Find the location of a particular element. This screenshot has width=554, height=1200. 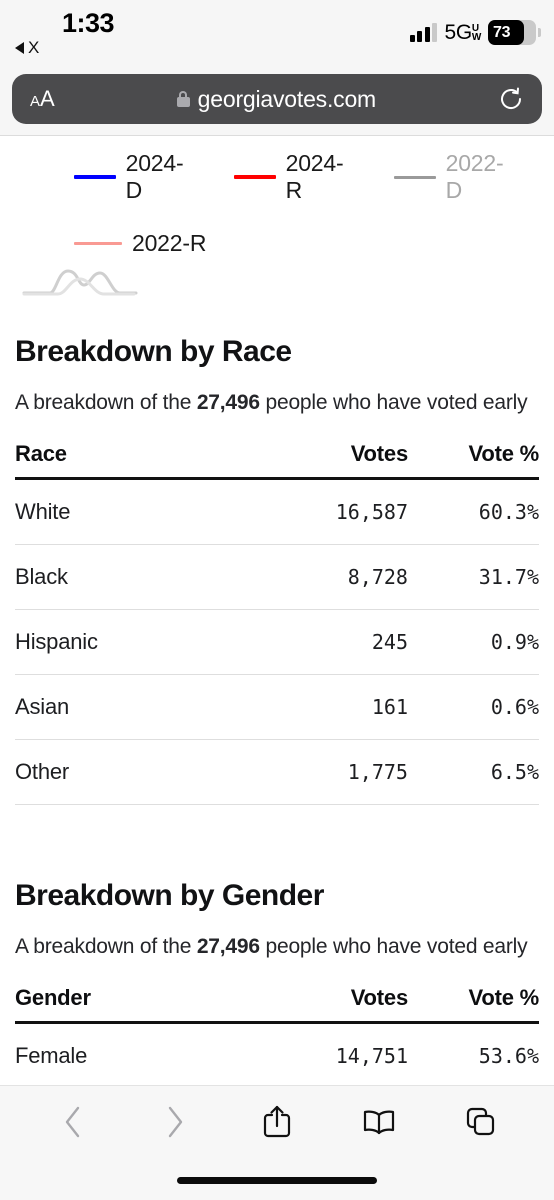

legend-item-2024-r: 2024-R is located at coordinates (292, 177).